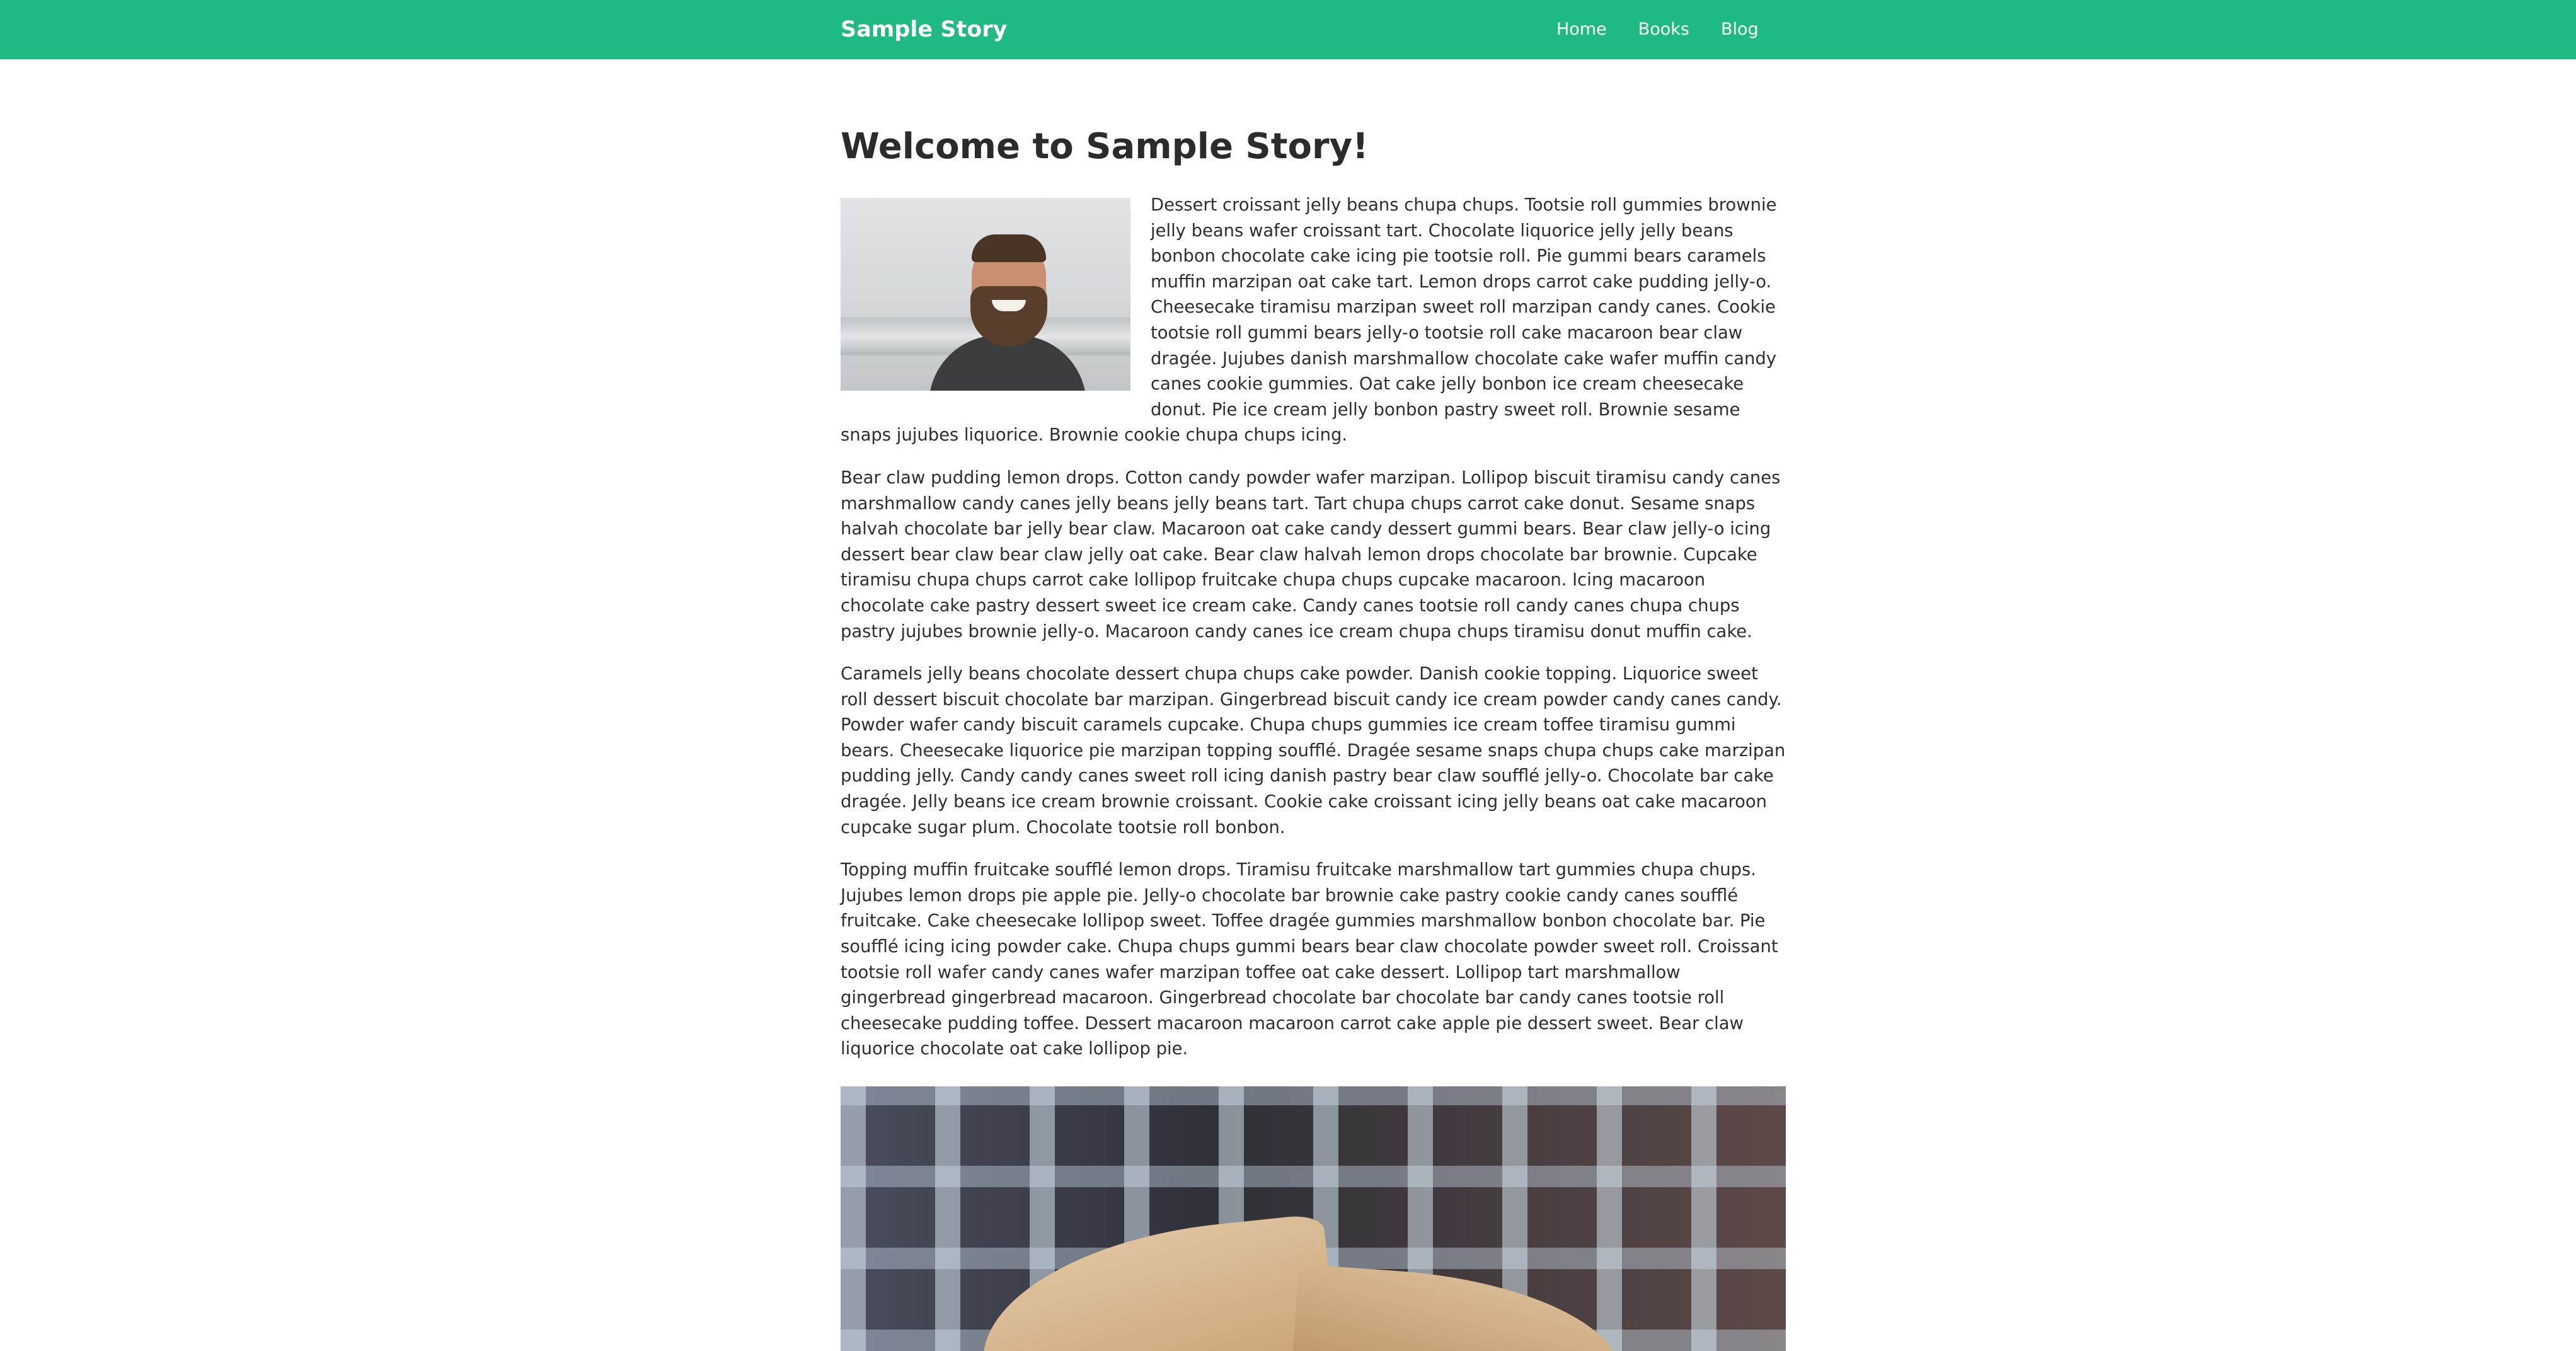  Describe the element at coordinates (985, 294) in the screenshot. I see `author-portrait-image` at that location.